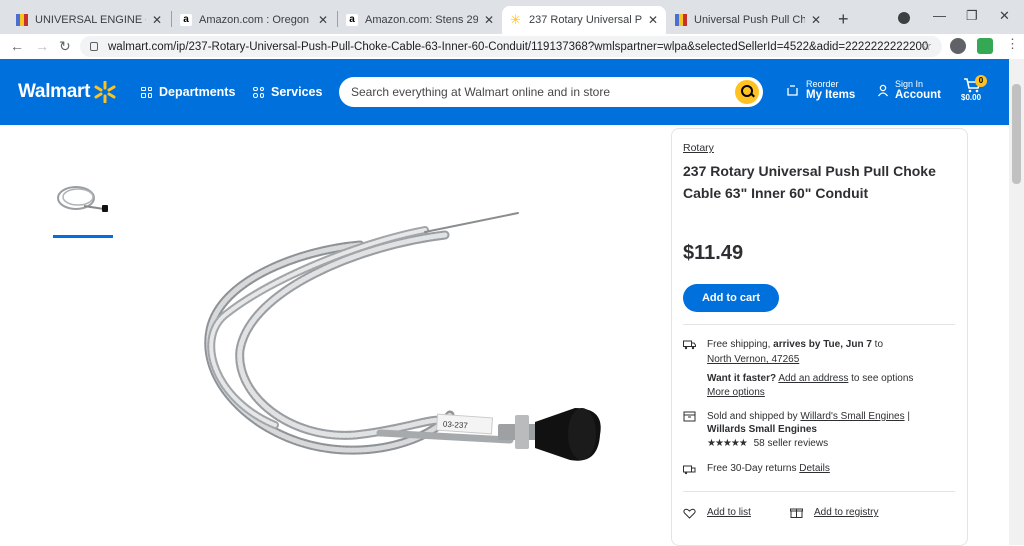 Image resolution: width=1024 pixels, height=546 pixels. What do you see at coordinates (1012, 44) in the screenshot?
I see `chrome-menu-icon: ⋮` at bounding box center [1012, 44].